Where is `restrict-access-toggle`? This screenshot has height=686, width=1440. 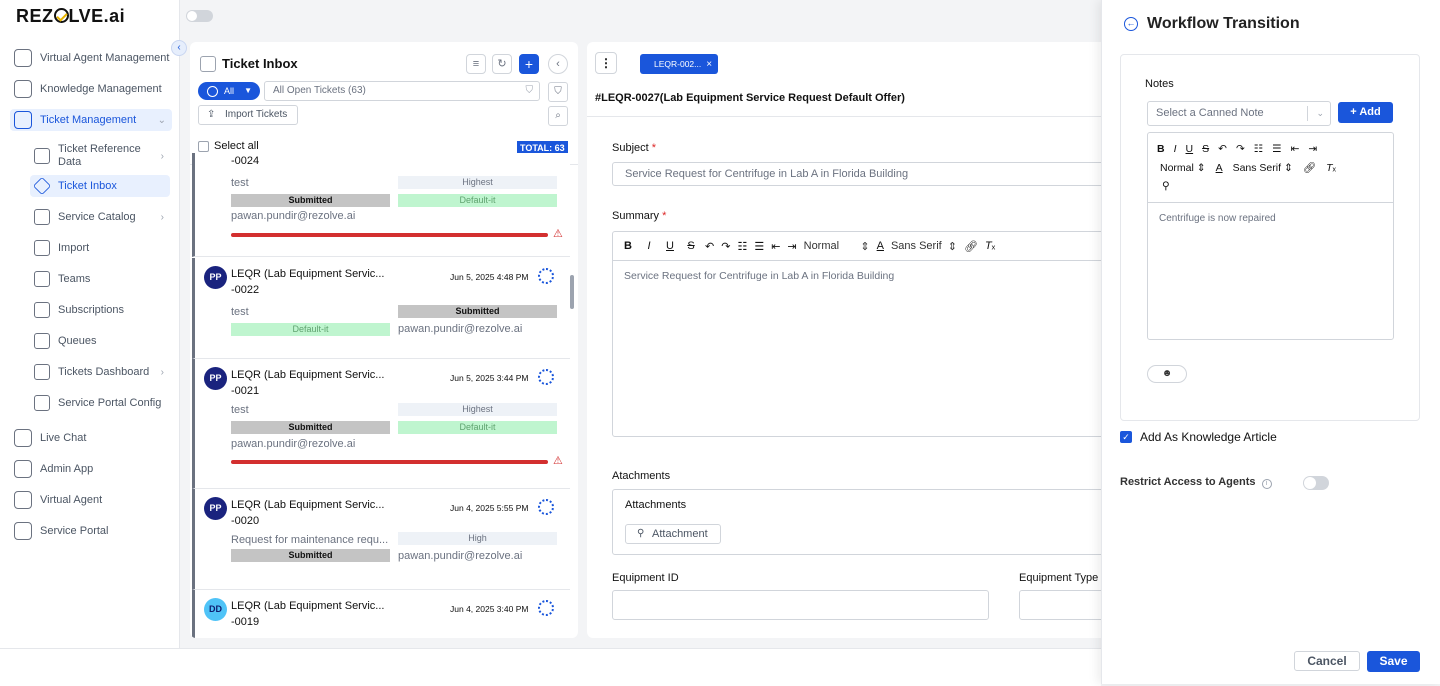
restrict-access-toggle is located at coordinates (1316, 483).